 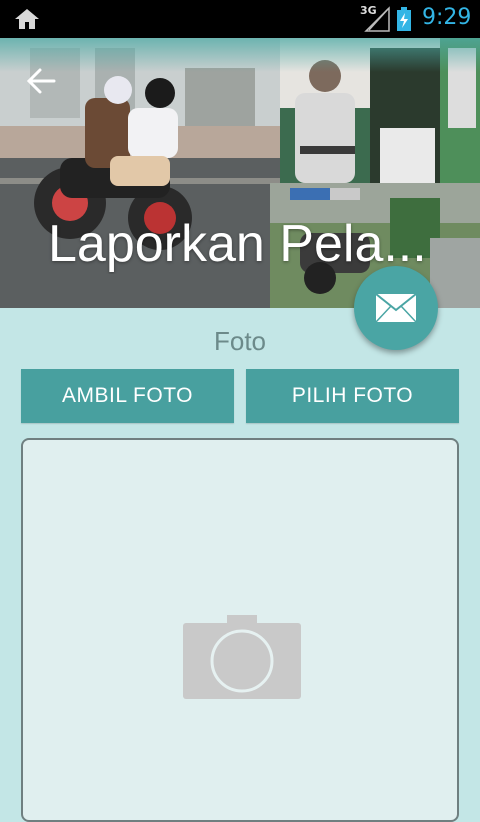 I want to click on status-bar: 3G 9:29, so click(x=240, y=19).